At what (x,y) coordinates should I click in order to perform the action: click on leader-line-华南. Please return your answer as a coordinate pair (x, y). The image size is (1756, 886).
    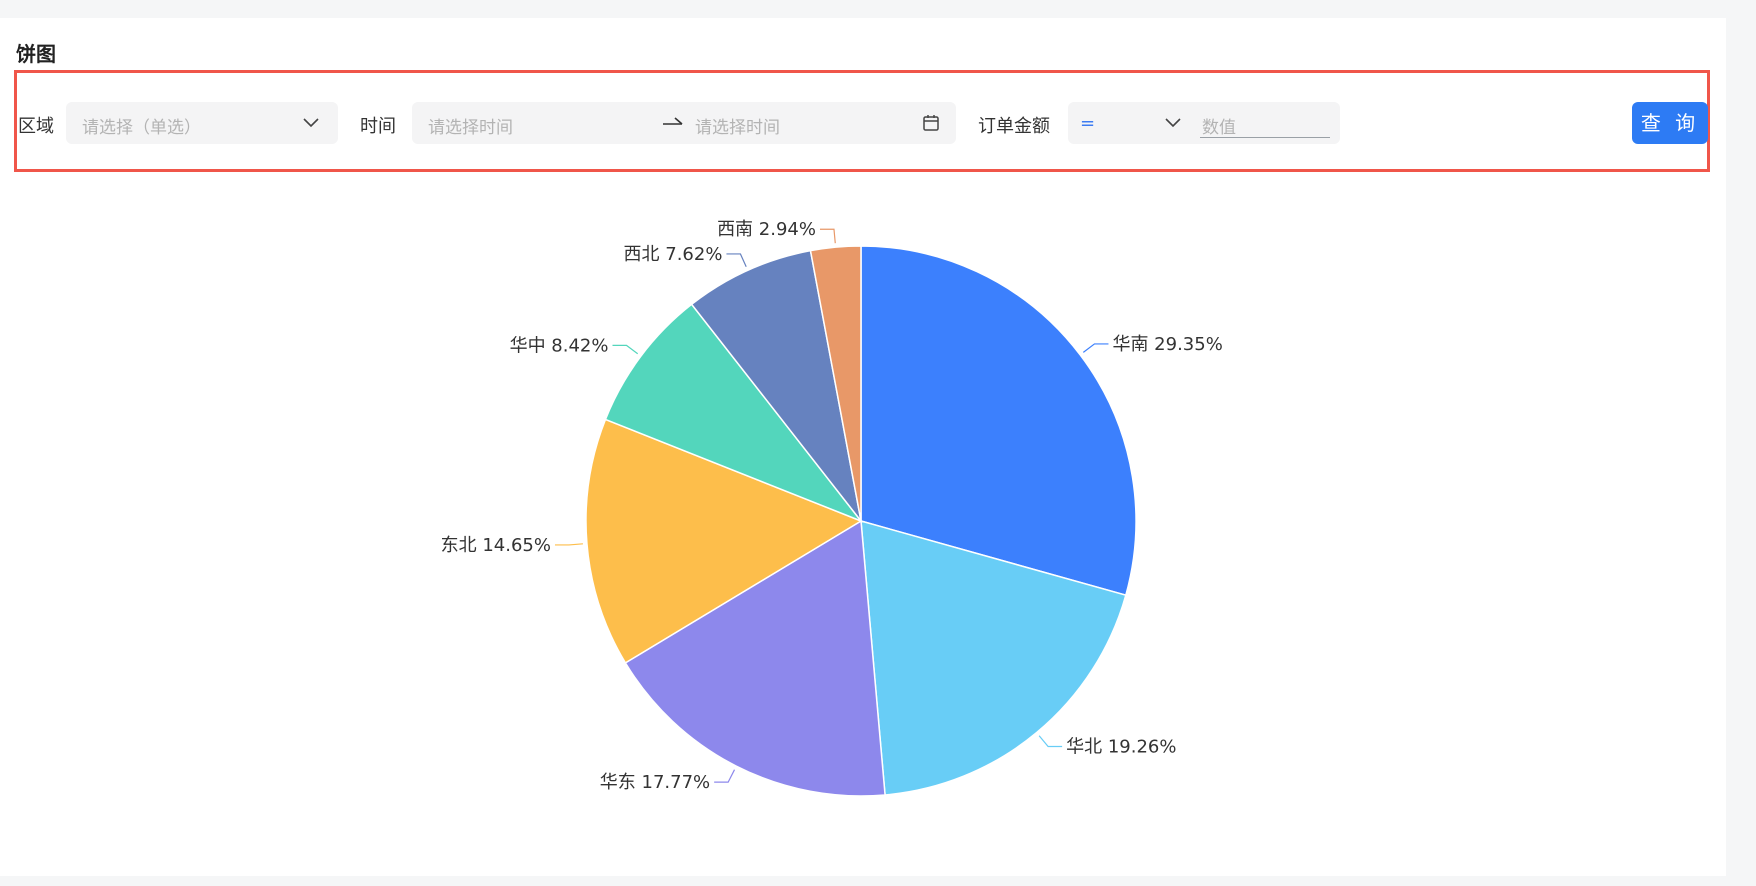
    Looking at the image, I should click on (1095, 348).